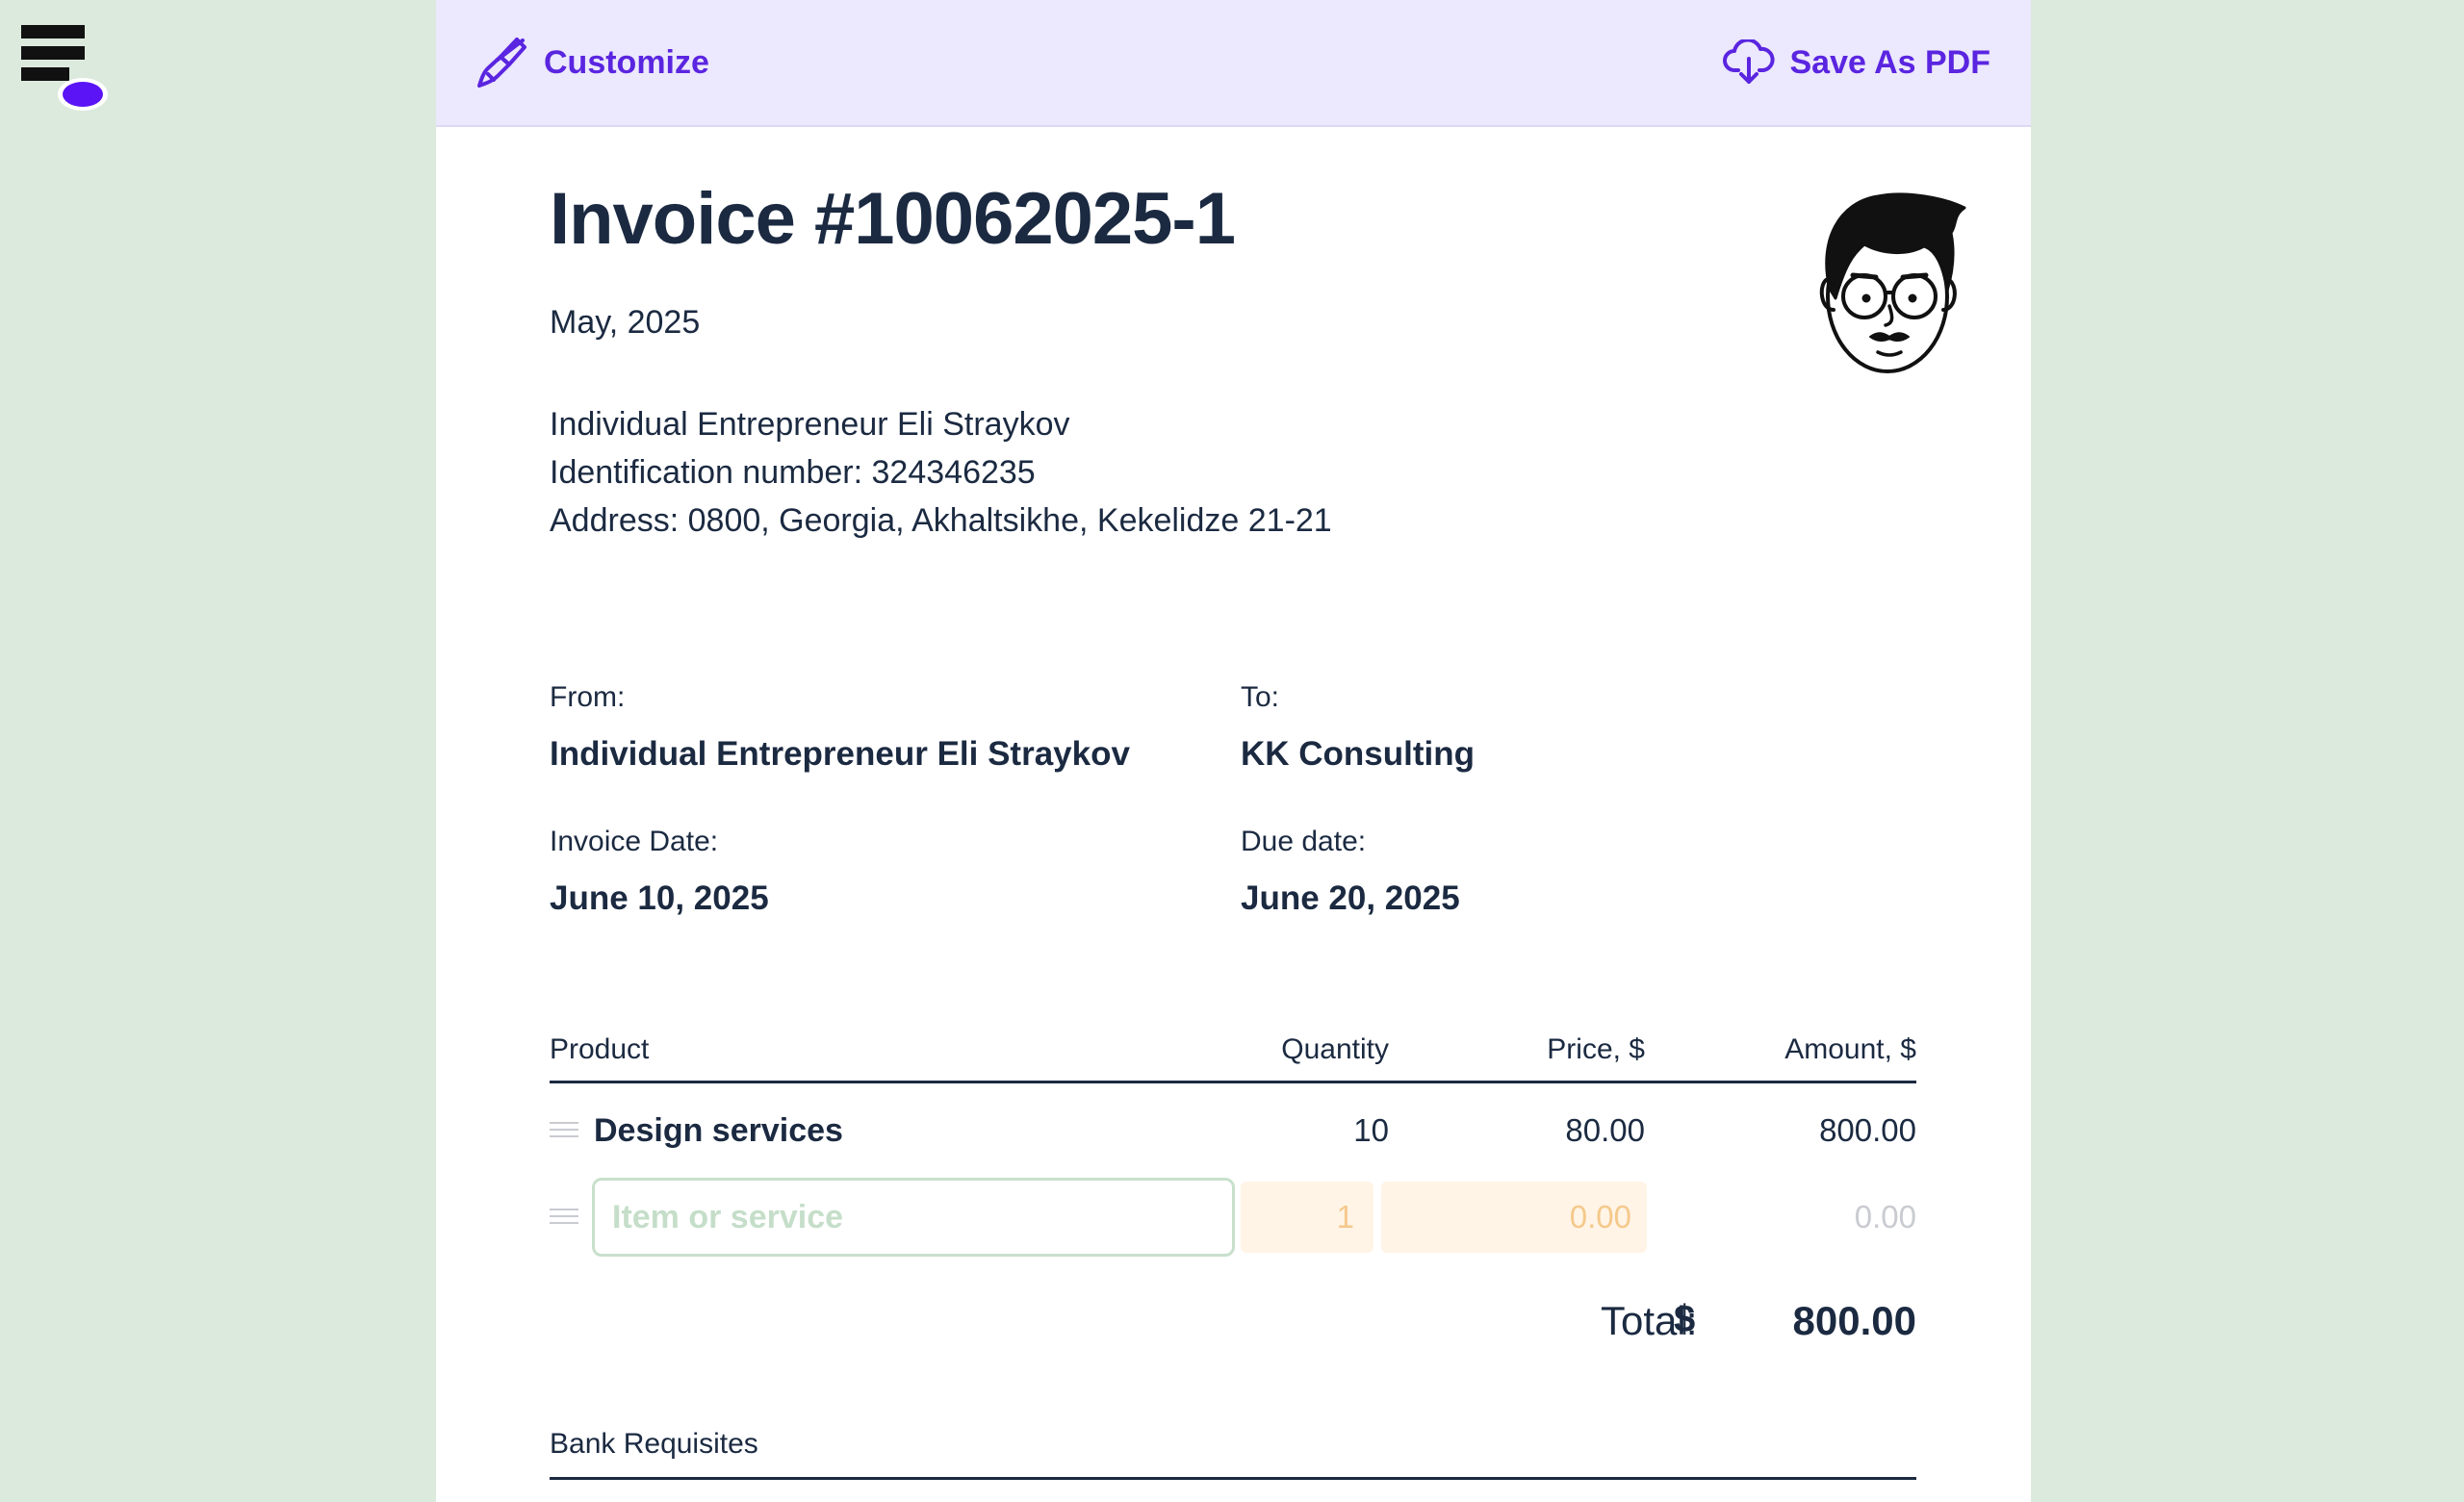 The height and width of the screenshot is (1502, 2464). Describe the element at coordinates (1605, 1131) in the screenshot. I see `row-price: 80.00` at that location.